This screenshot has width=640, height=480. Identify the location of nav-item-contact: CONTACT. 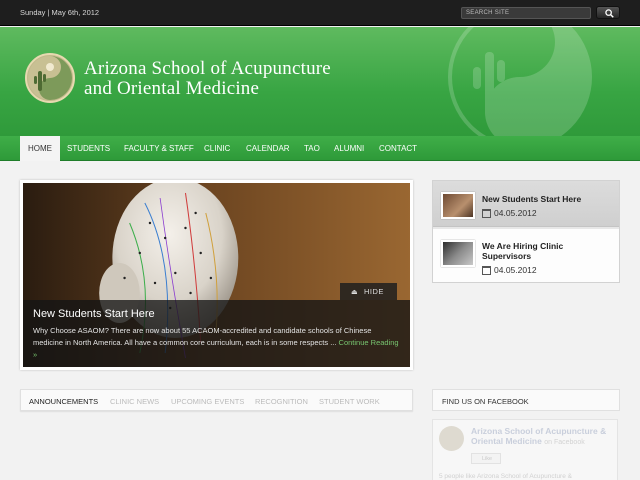
(398, 148).